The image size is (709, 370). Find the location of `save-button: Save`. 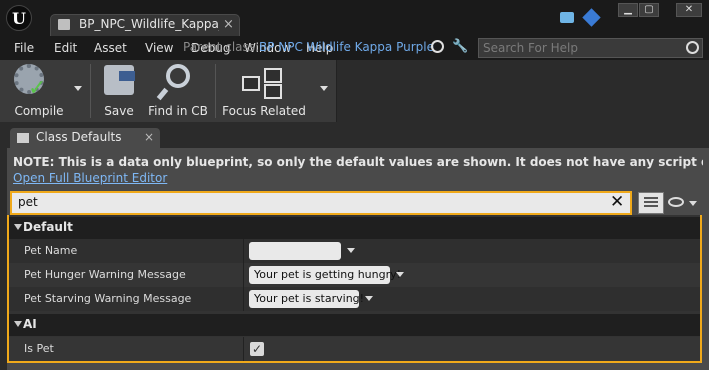

save-button: Save is located at coordinates (119, 91).